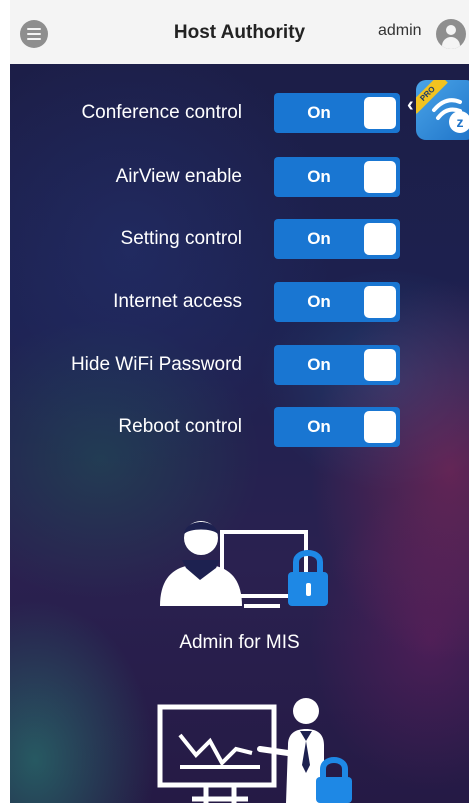  I want to click on setting-row-reboot-control: Reboot control On, so click(210, 427).